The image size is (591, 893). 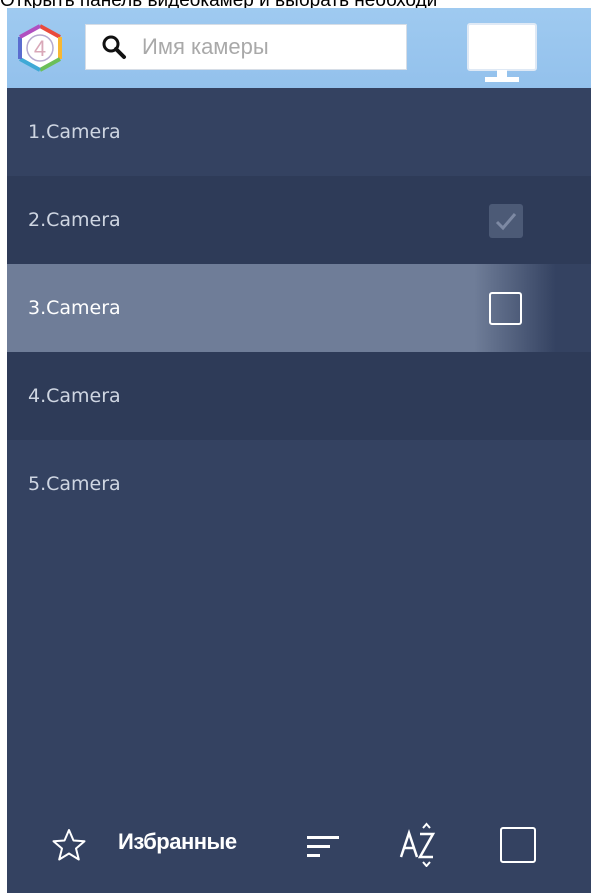 What do you see at coordinates (299, 220) in the screenshot?
I see `camera-row-2: 2.Camera` at bounding box center [299, 220].